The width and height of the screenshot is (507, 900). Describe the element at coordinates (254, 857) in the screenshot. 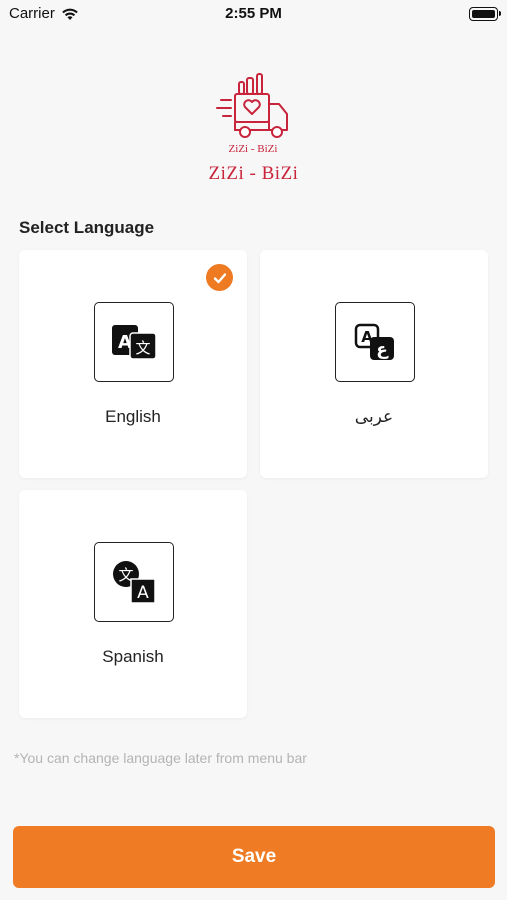

I see `save-button: Save` at that location.